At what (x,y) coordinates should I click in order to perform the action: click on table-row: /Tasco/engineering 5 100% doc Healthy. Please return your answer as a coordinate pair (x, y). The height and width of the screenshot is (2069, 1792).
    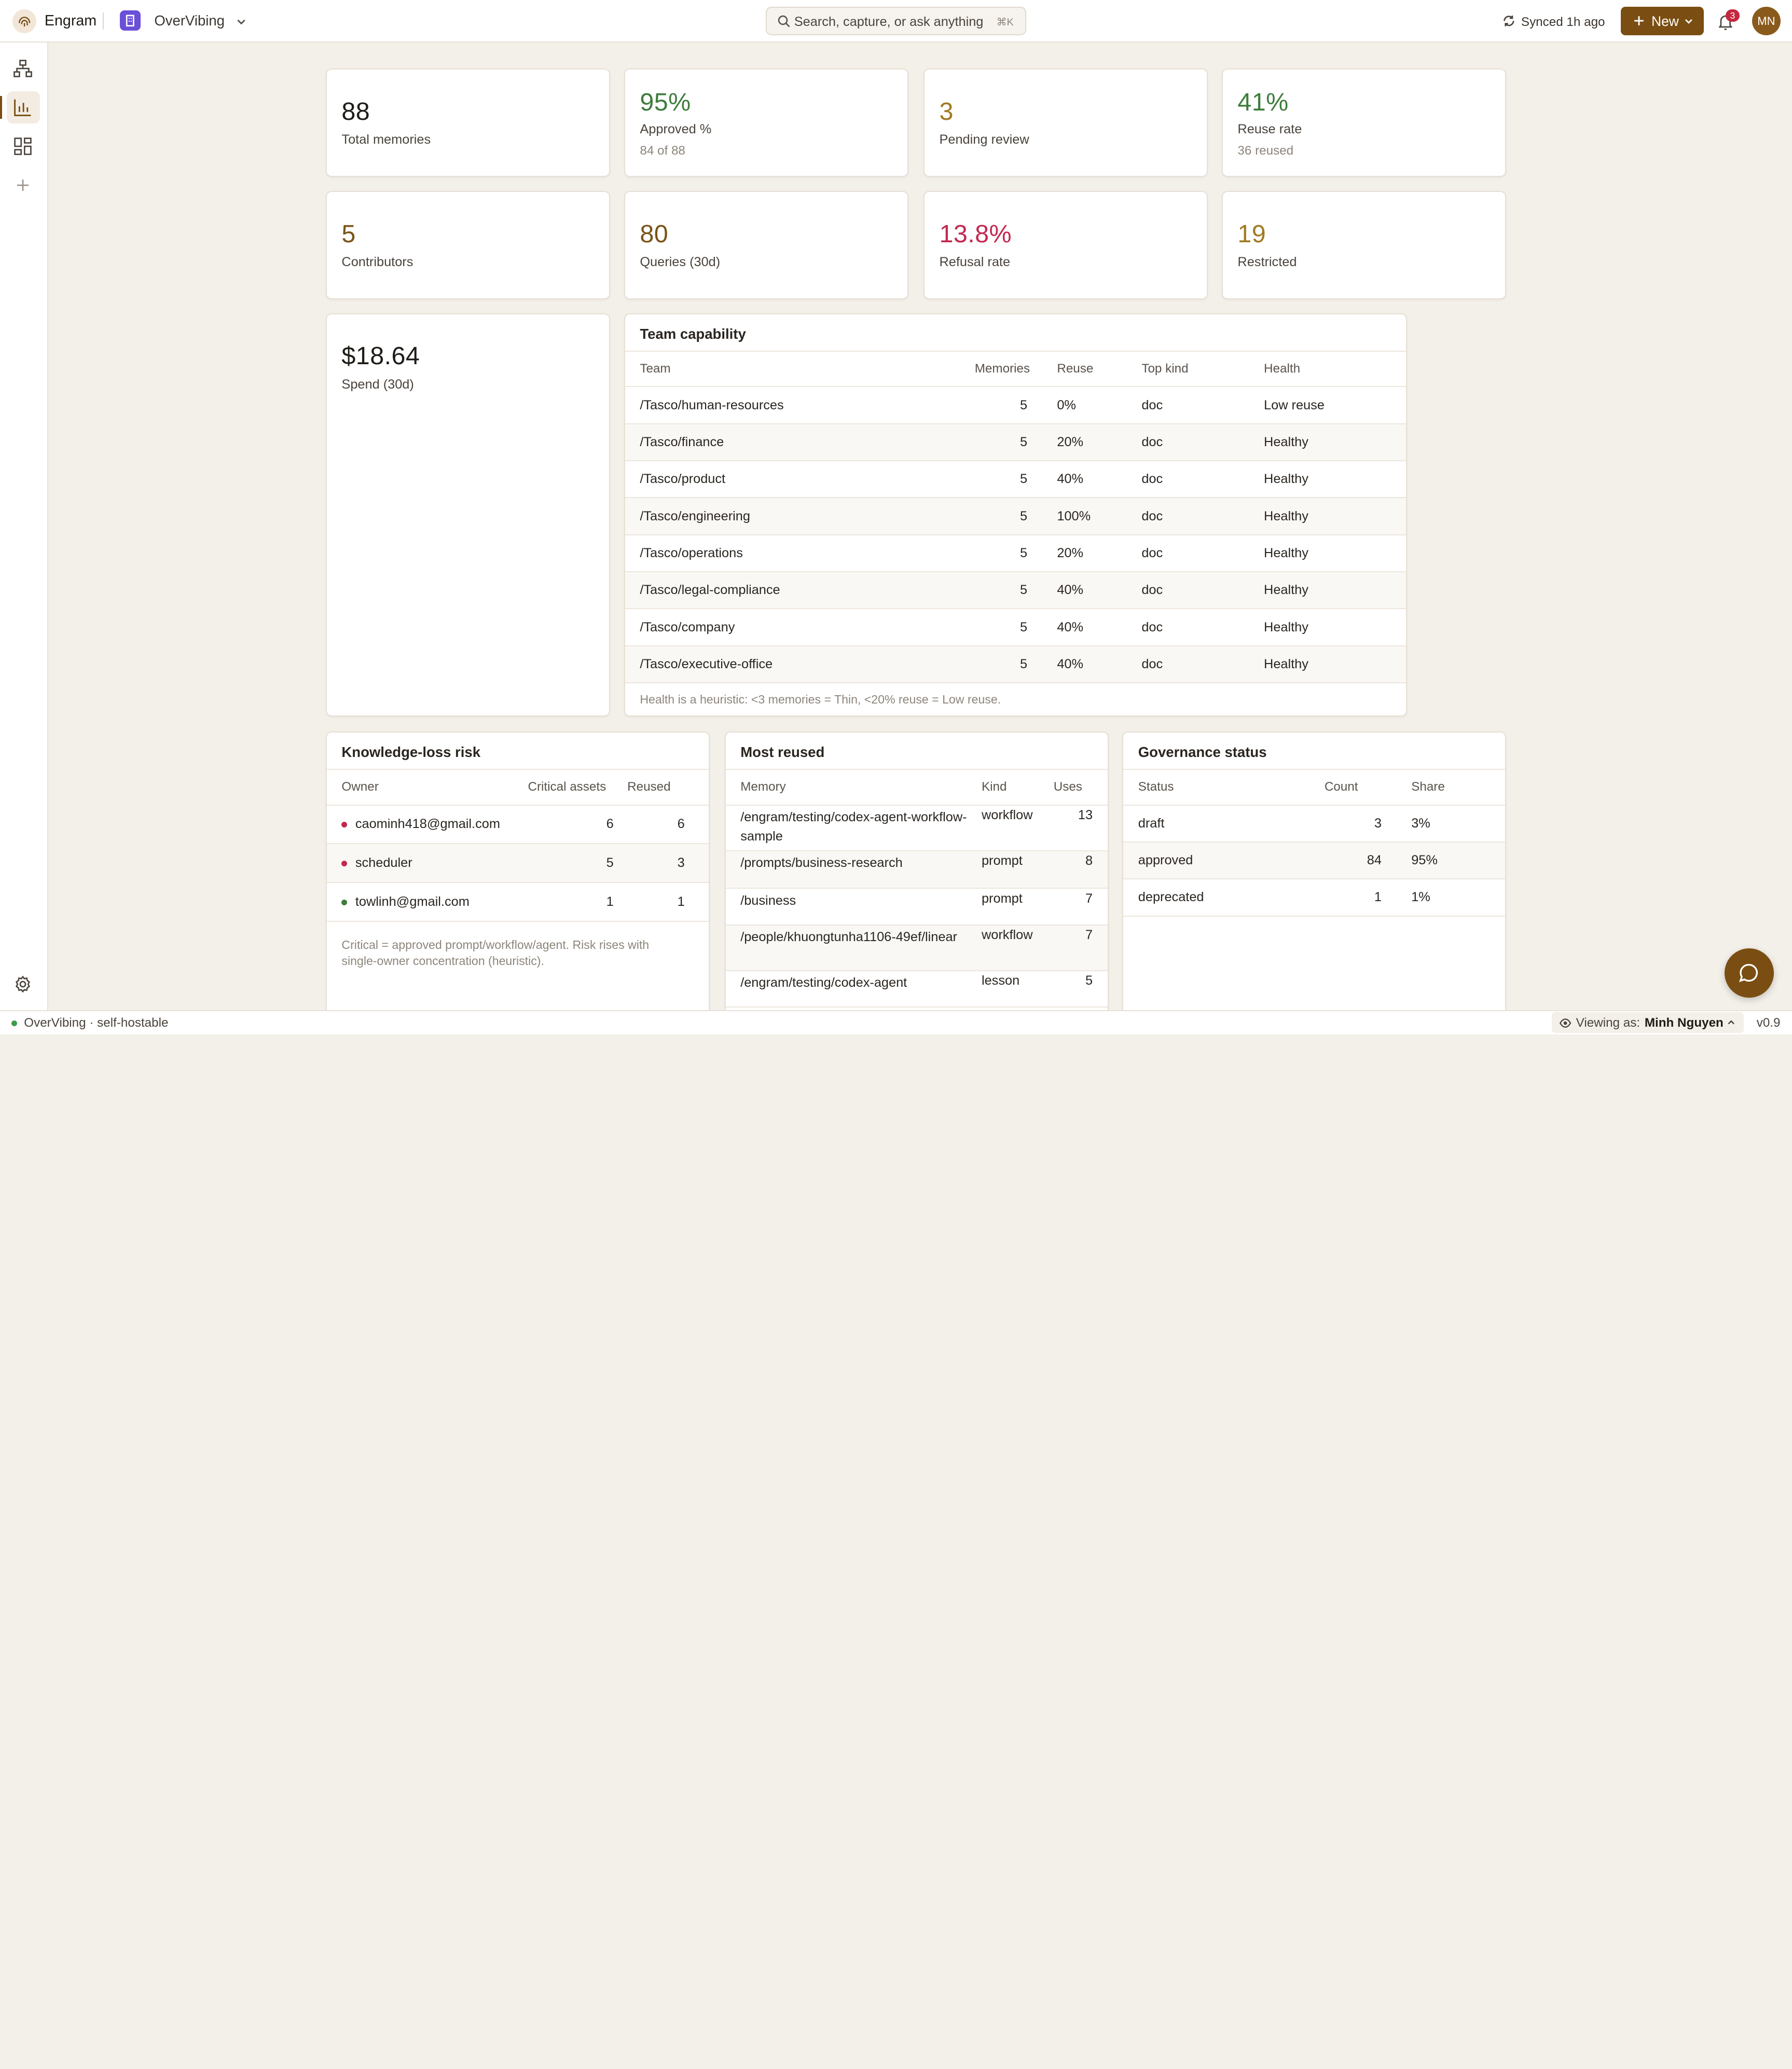
    Looking at the image, I should click on (1016, 516).